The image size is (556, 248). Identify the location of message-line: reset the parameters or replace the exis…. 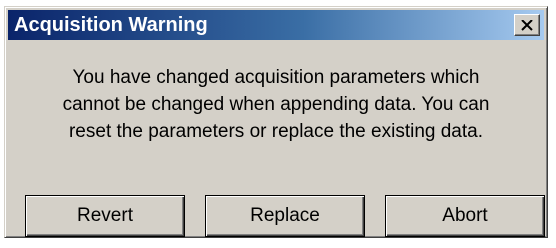
(275, 131).